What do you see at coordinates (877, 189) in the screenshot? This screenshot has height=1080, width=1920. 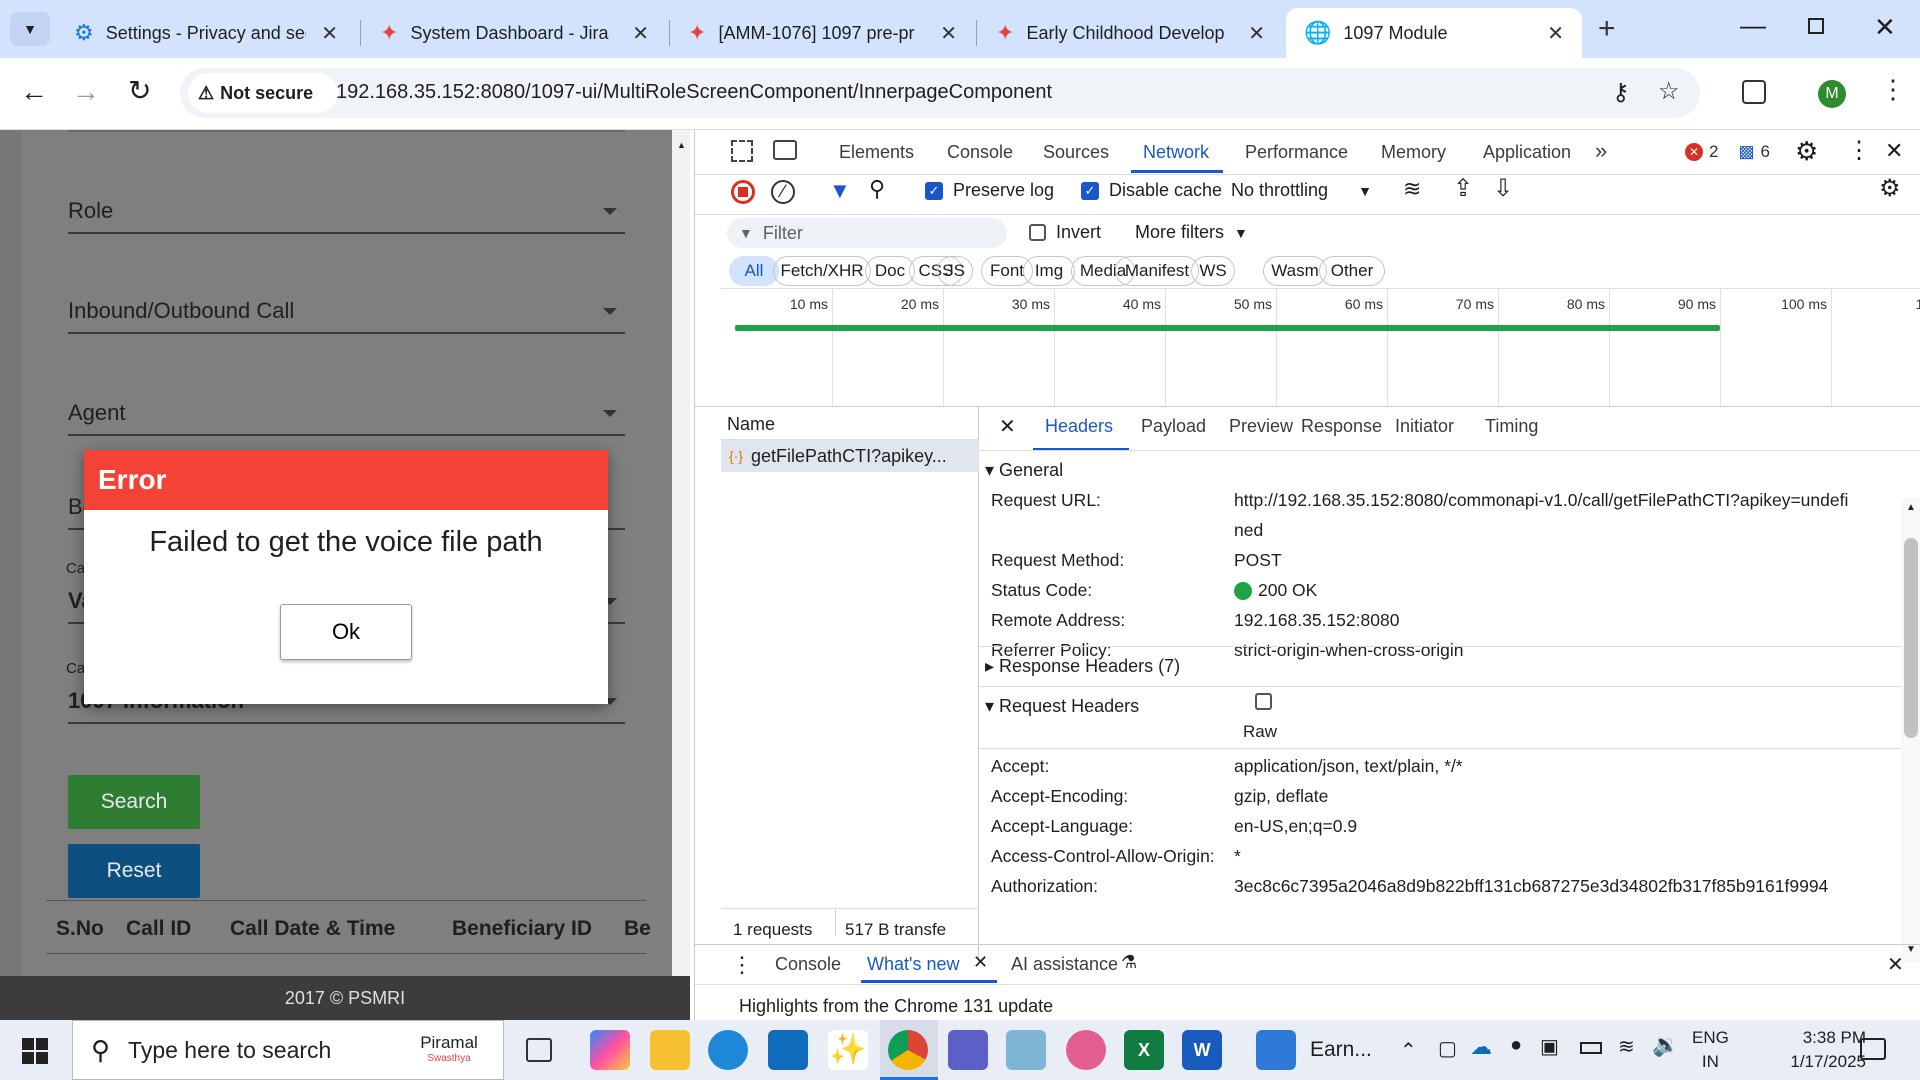 I see `search-icon: ⚲` at bounding box center [877, 189].